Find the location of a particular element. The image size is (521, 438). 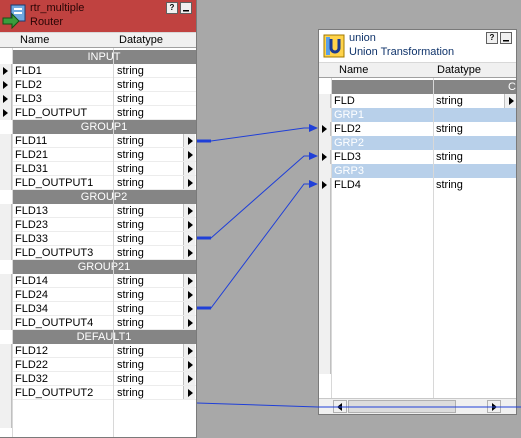

router-port-row: FLD31 string is located at coordinates (98, 169).